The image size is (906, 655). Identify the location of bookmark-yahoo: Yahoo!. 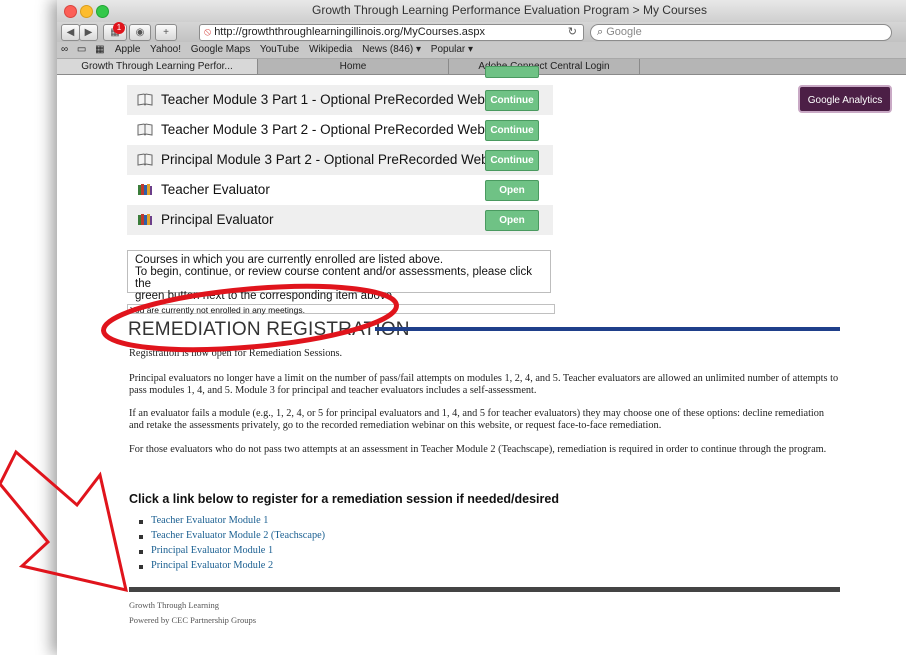
(165, 49).